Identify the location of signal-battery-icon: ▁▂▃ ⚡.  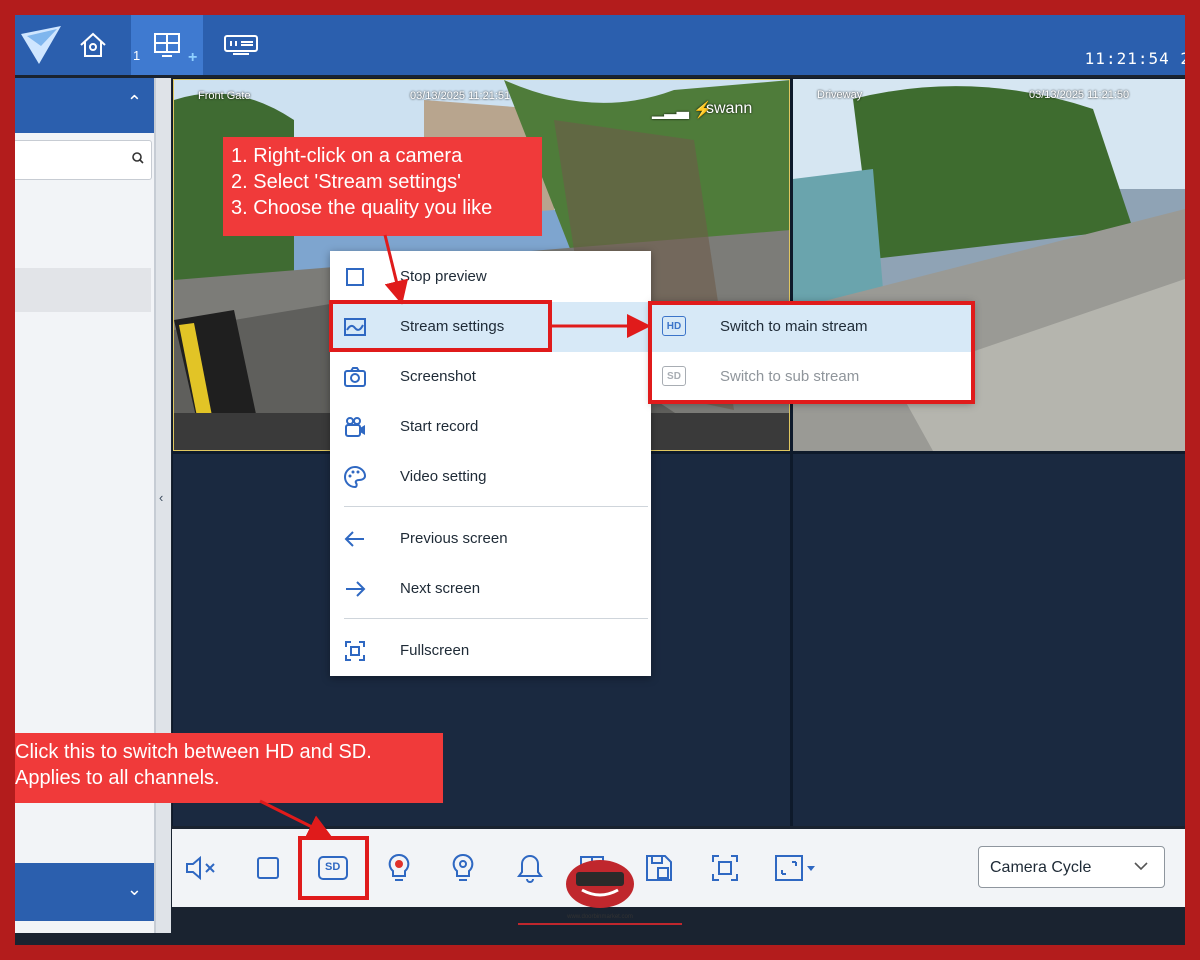
(683, 110).